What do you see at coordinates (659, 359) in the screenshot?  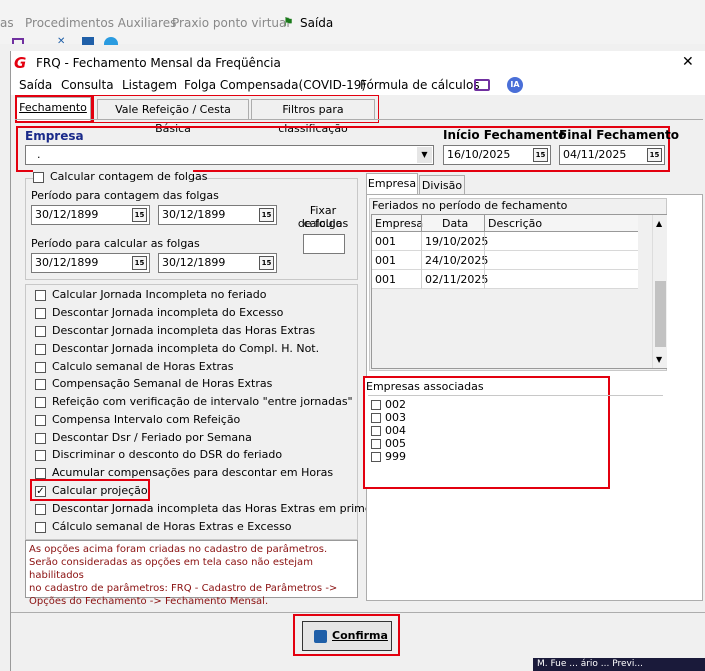 I see `scroll-down-icon: ▼` at bounding box center [659, 359].